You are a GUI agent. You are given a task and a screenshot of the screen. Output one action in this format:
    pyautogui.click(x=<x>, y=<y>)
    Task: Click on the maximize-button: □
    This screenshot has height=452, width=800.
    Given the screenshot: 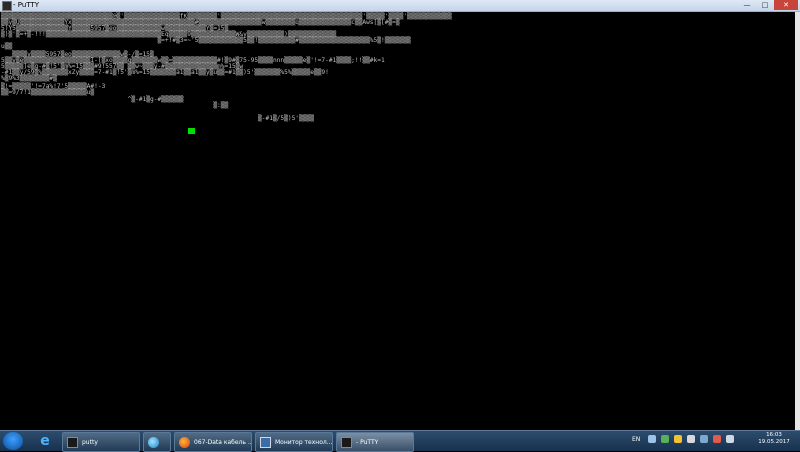 What is the action you would take?
    pyautogui.click(x=765, y=5)
    